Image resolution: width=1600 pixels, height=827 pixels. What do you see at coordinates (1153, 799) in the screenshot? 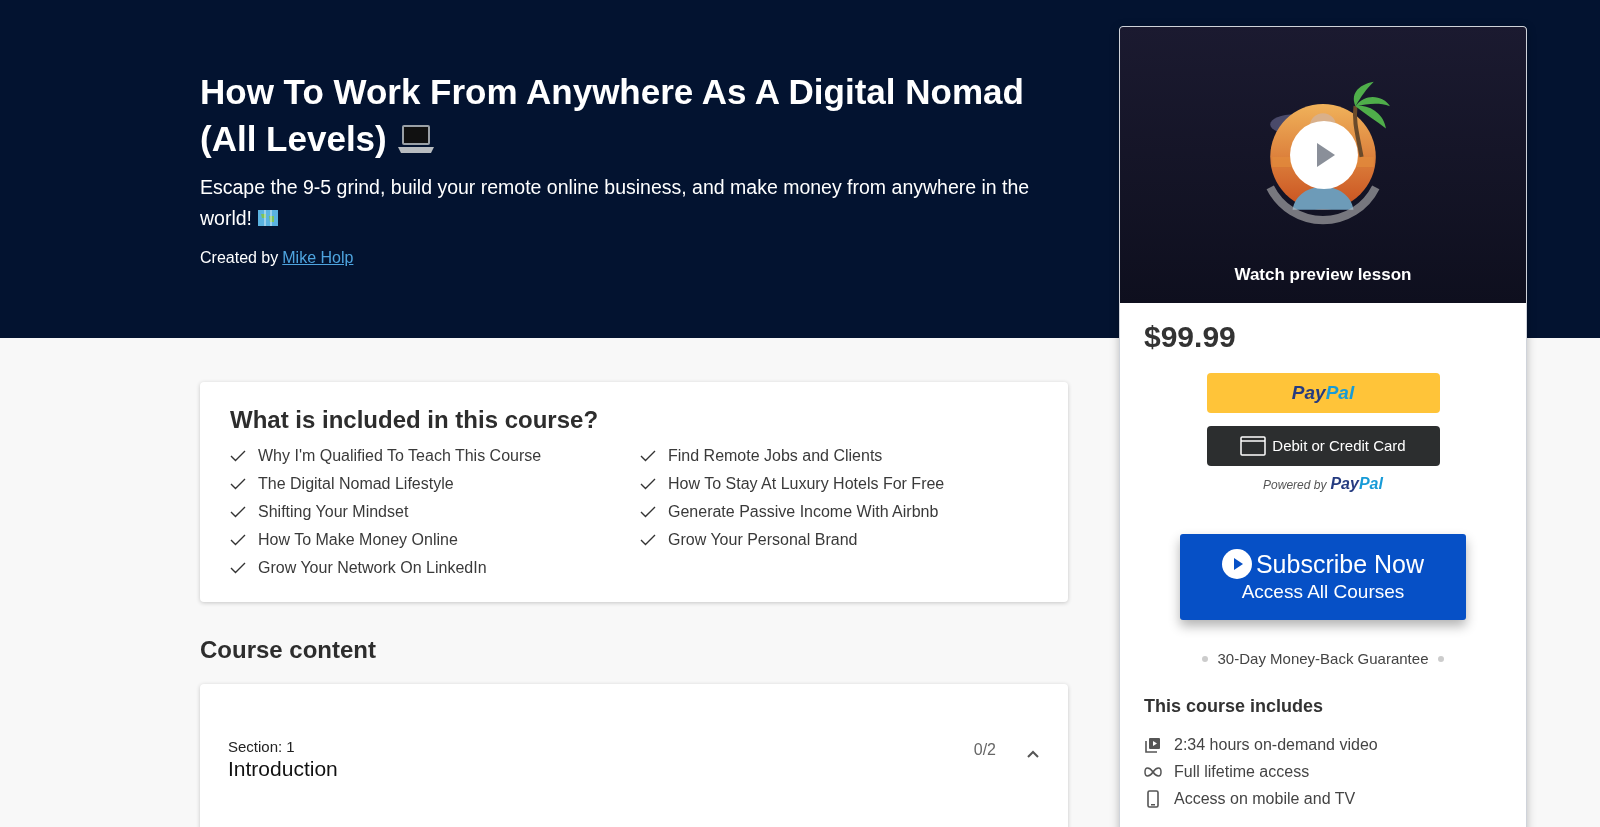
I see `mobile-phone-icon` at bounding box center [1153, 799].